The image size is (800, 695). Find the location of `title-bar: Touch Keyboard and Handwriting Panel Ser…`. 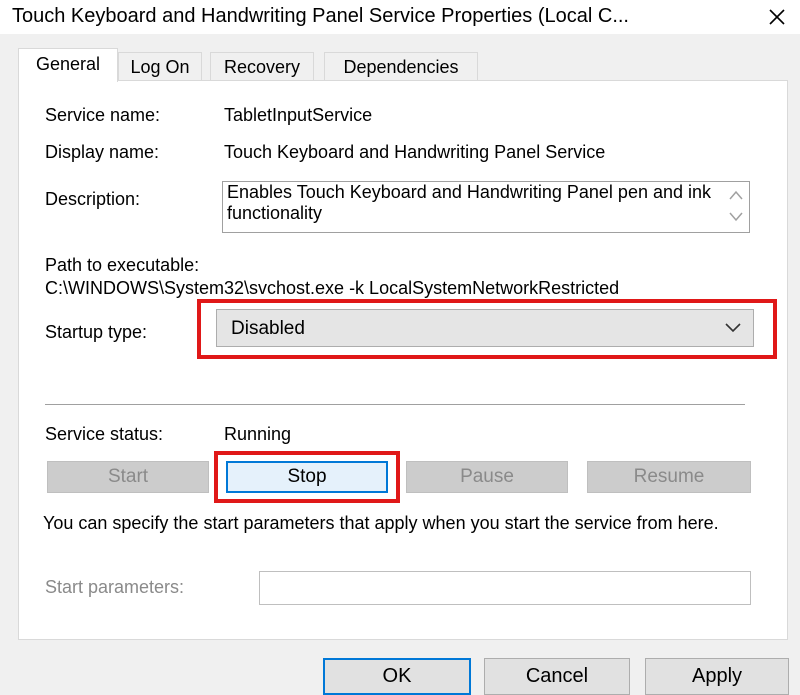

title-bar: Touch Keyboard and Handwriting Panel Ser… is located at coordinates (400, 17).